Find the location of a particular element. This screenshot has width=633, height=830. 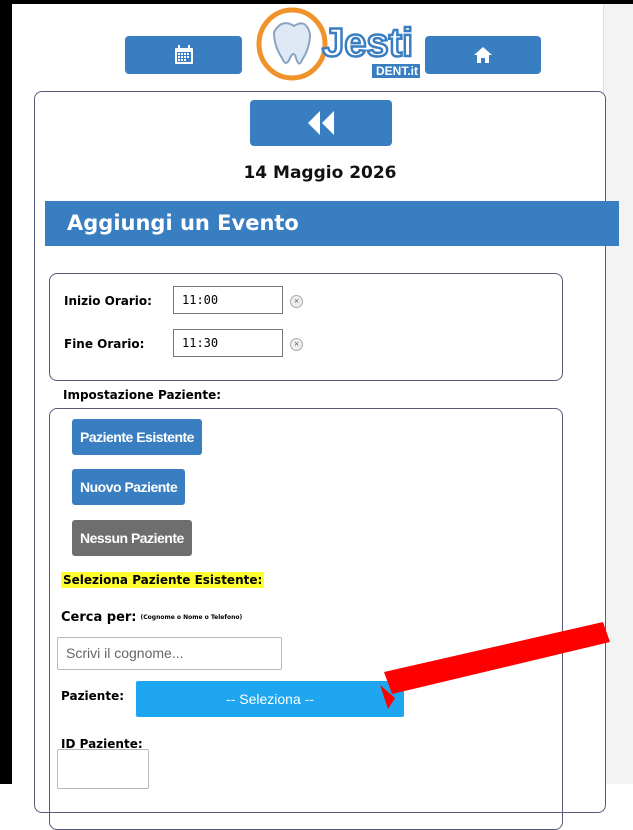

home-icon is located at coordinates (483, 55).